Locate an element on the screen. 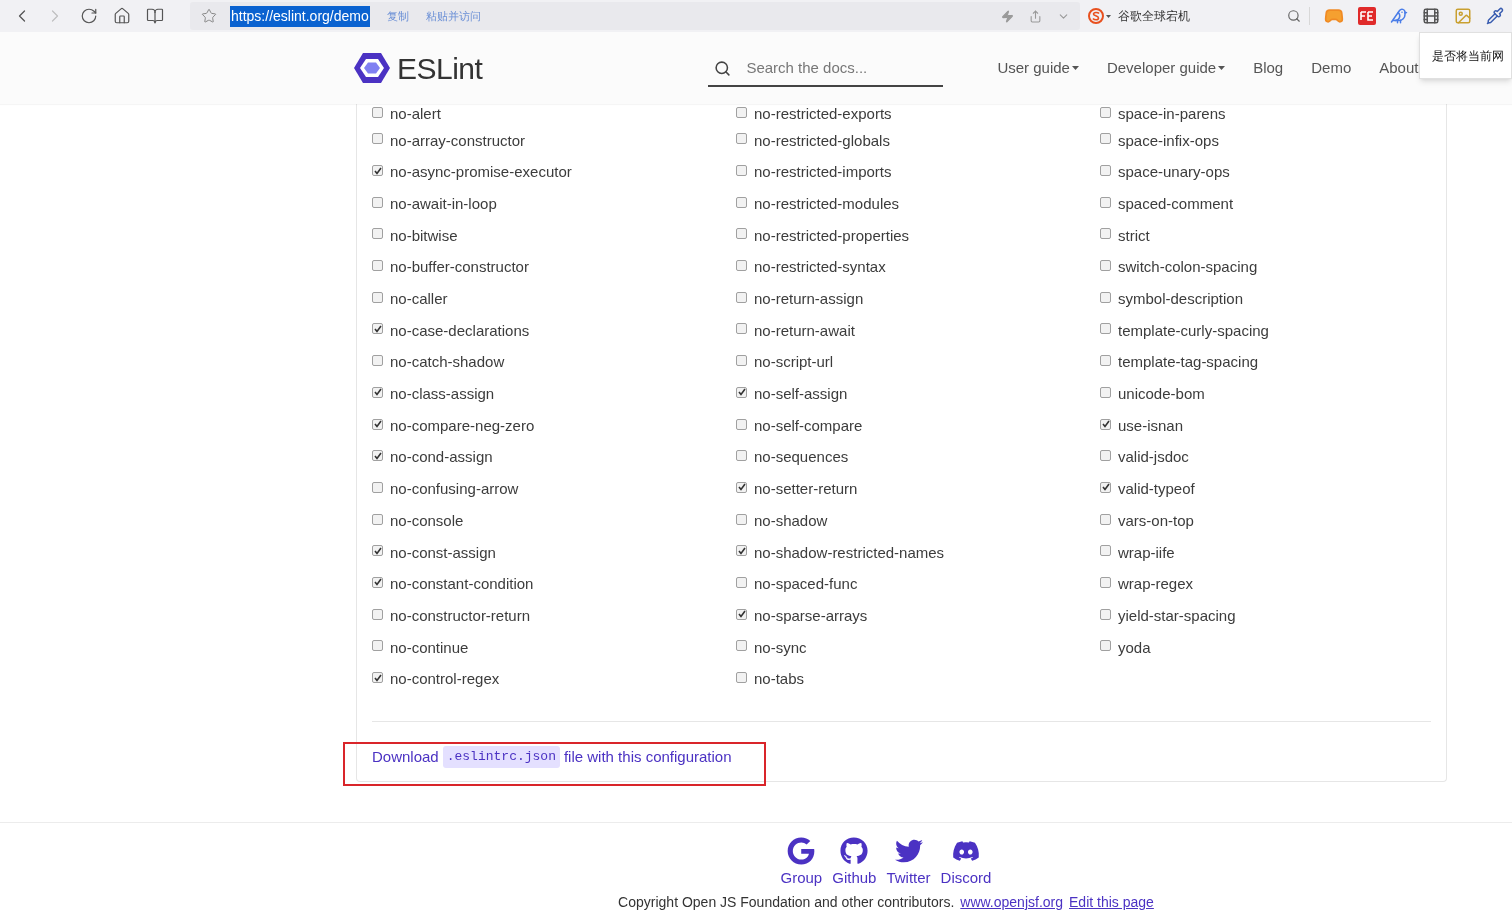 The image size is (1512, 921). rule-checkbox-item: use-isnan is located at coordinates (1265, 426).